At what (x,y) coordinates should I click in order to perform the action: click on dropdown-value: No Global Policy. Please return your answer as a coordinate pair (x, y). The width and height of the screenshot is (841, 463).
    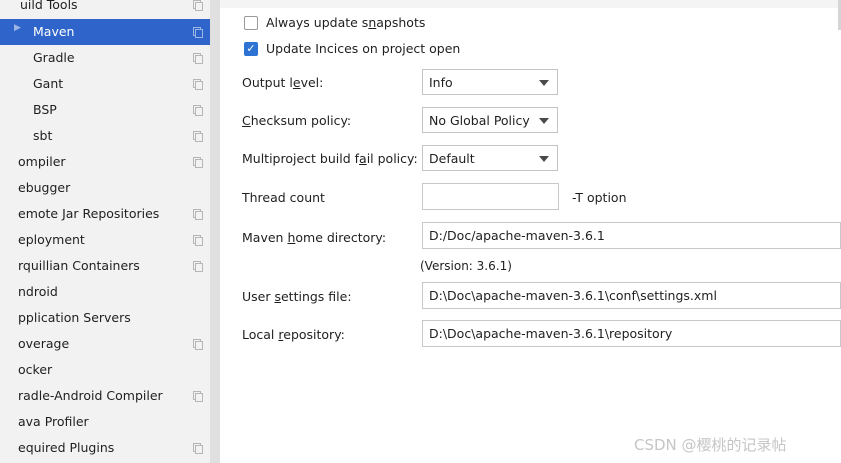
    Looking at the image, I should click on (479, 120).